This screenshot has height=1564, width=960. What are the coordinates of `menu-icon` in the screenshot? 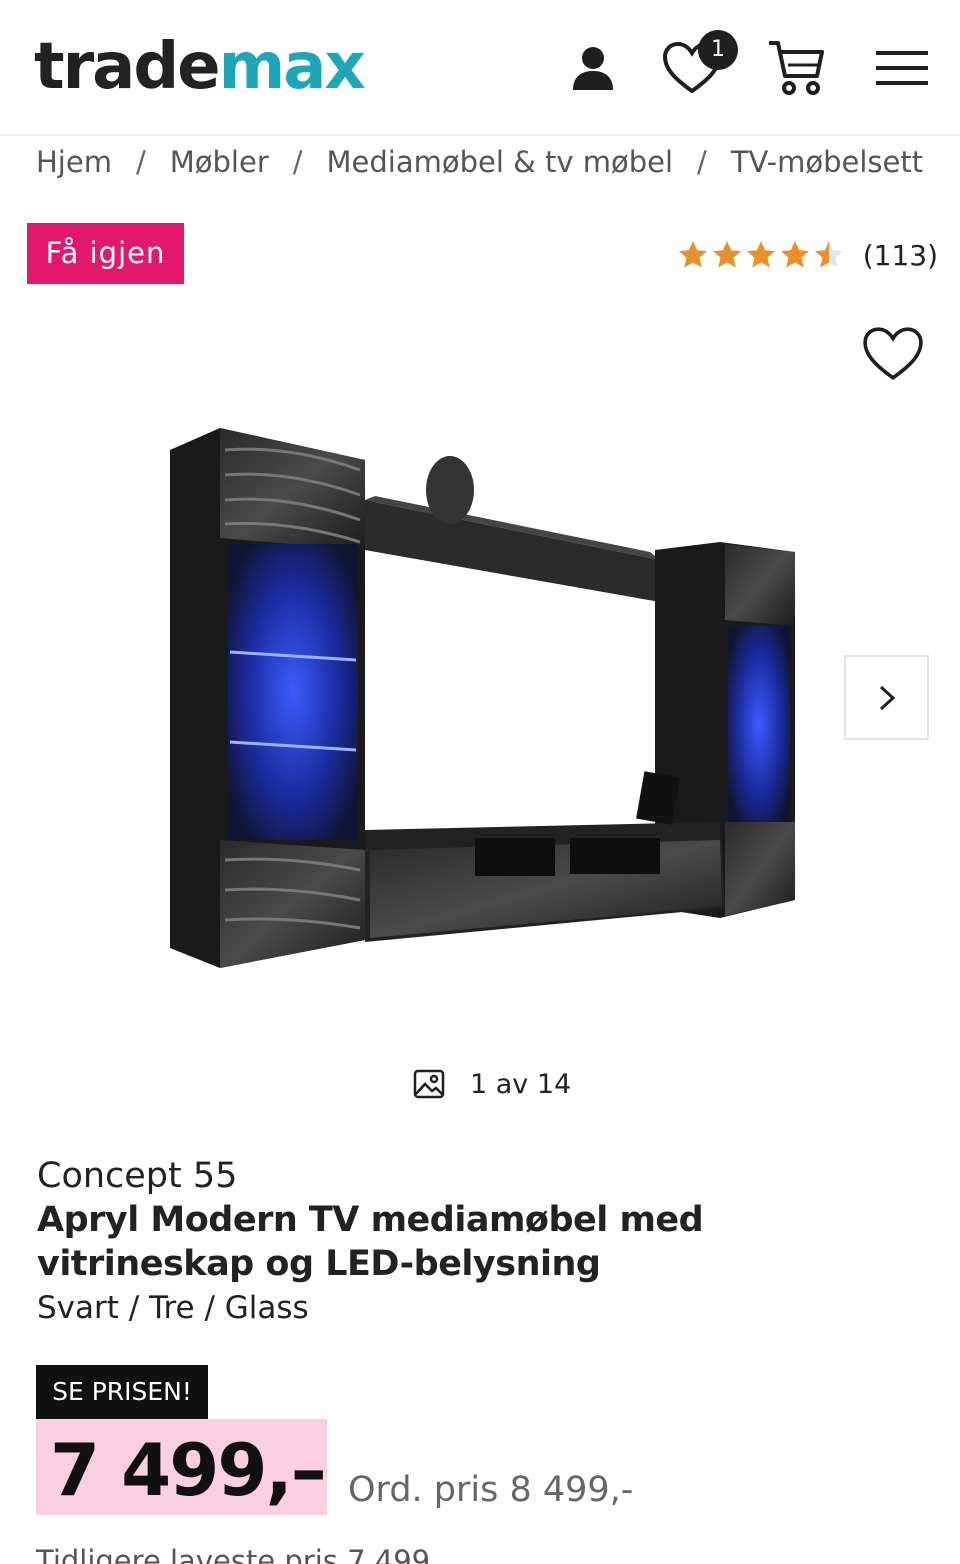 It's located at (902, 68).